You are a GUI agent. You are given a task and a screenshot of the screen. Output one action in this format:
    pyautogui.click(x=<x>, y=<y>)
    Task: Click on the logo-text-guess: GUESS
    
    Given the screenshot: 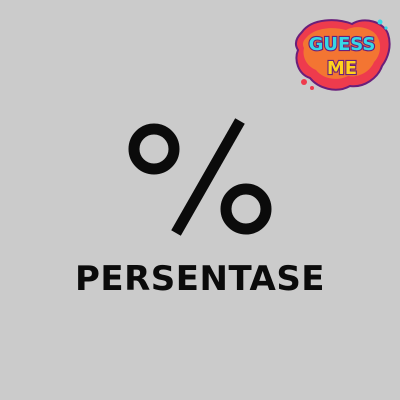 What is the action you would take?
    pyautogui.click(x=342, y=44)
    